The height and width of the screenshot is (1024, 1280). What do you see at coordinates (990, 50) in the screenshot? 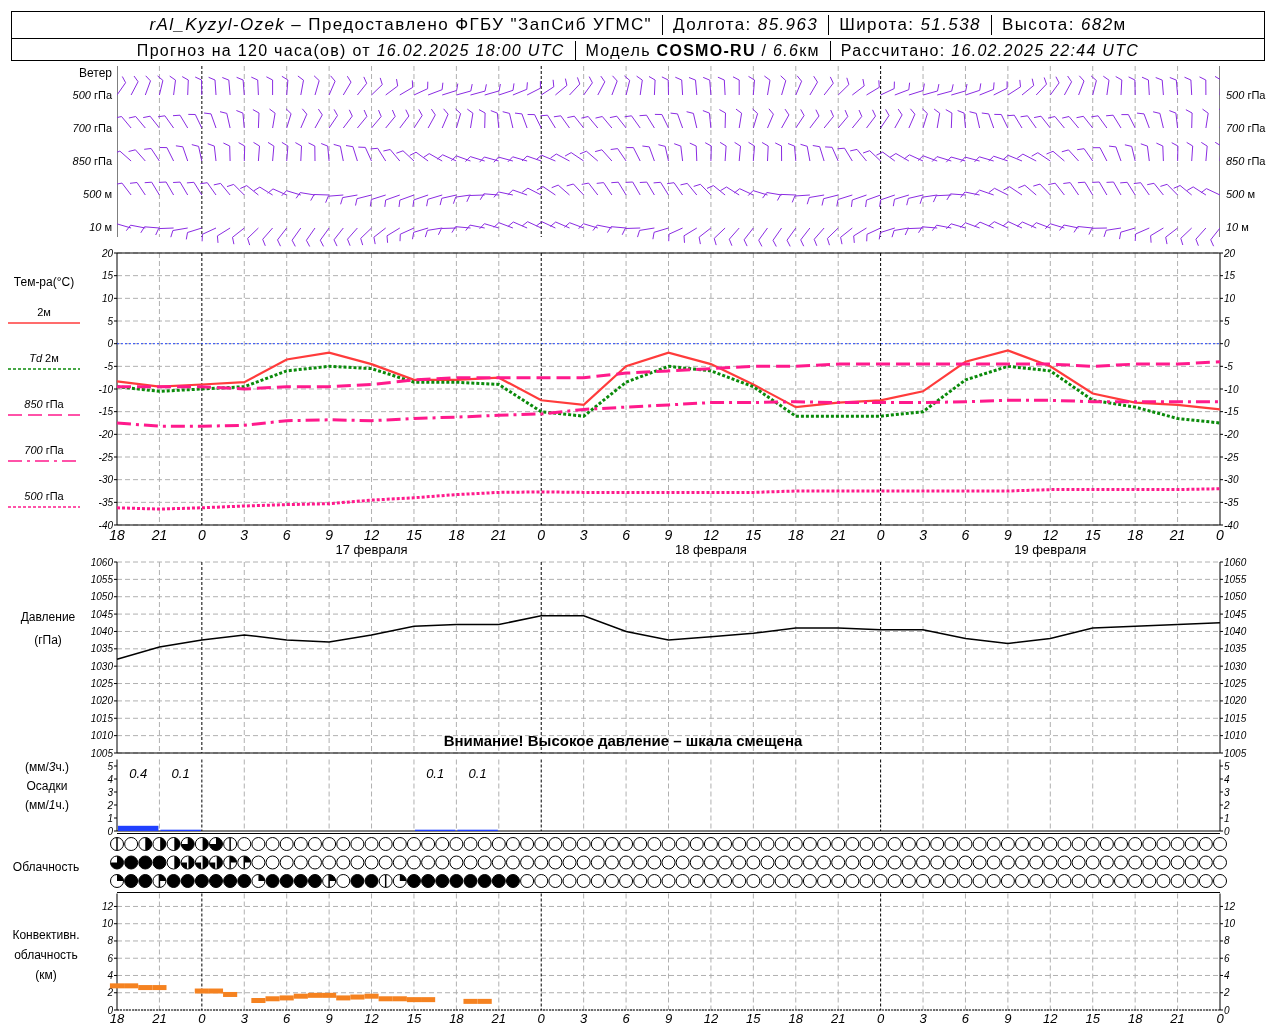
I see `forecast-info-text: Рассчитано: 16.02.2025 22:44 UTC` at bounding box center [990, 50].